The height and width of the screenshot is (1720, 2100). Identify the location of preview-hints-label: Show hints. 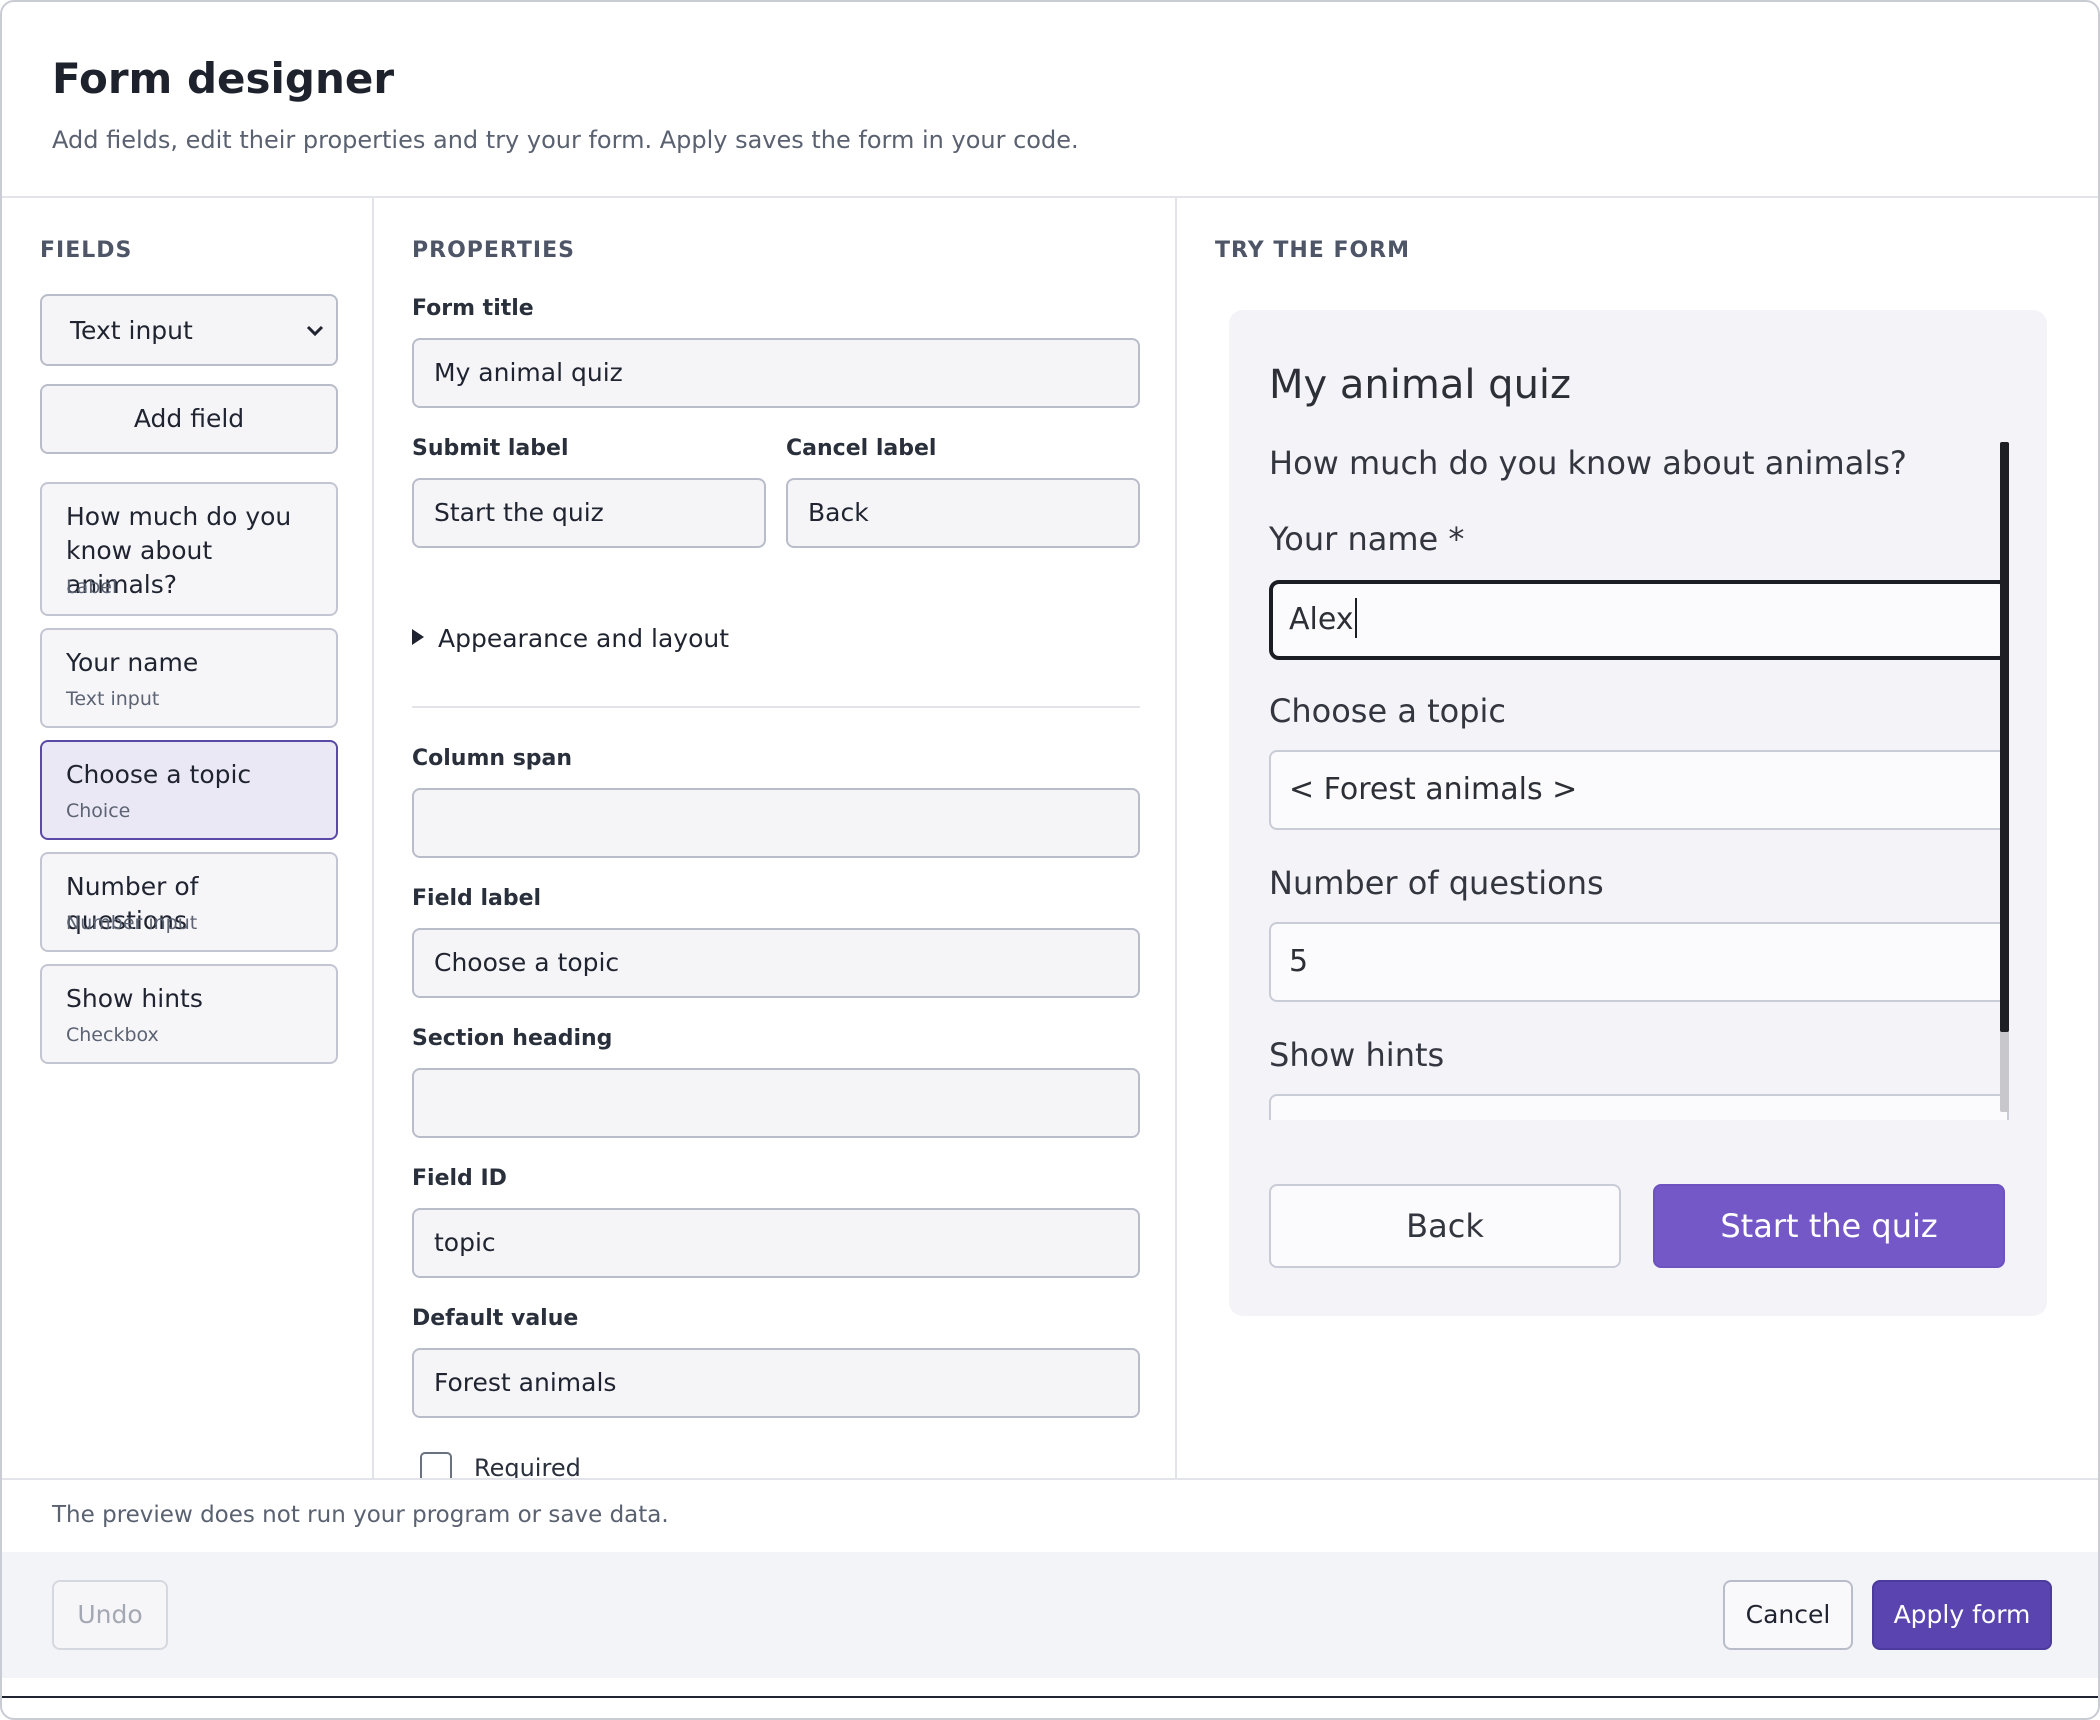
(1357, 1055).